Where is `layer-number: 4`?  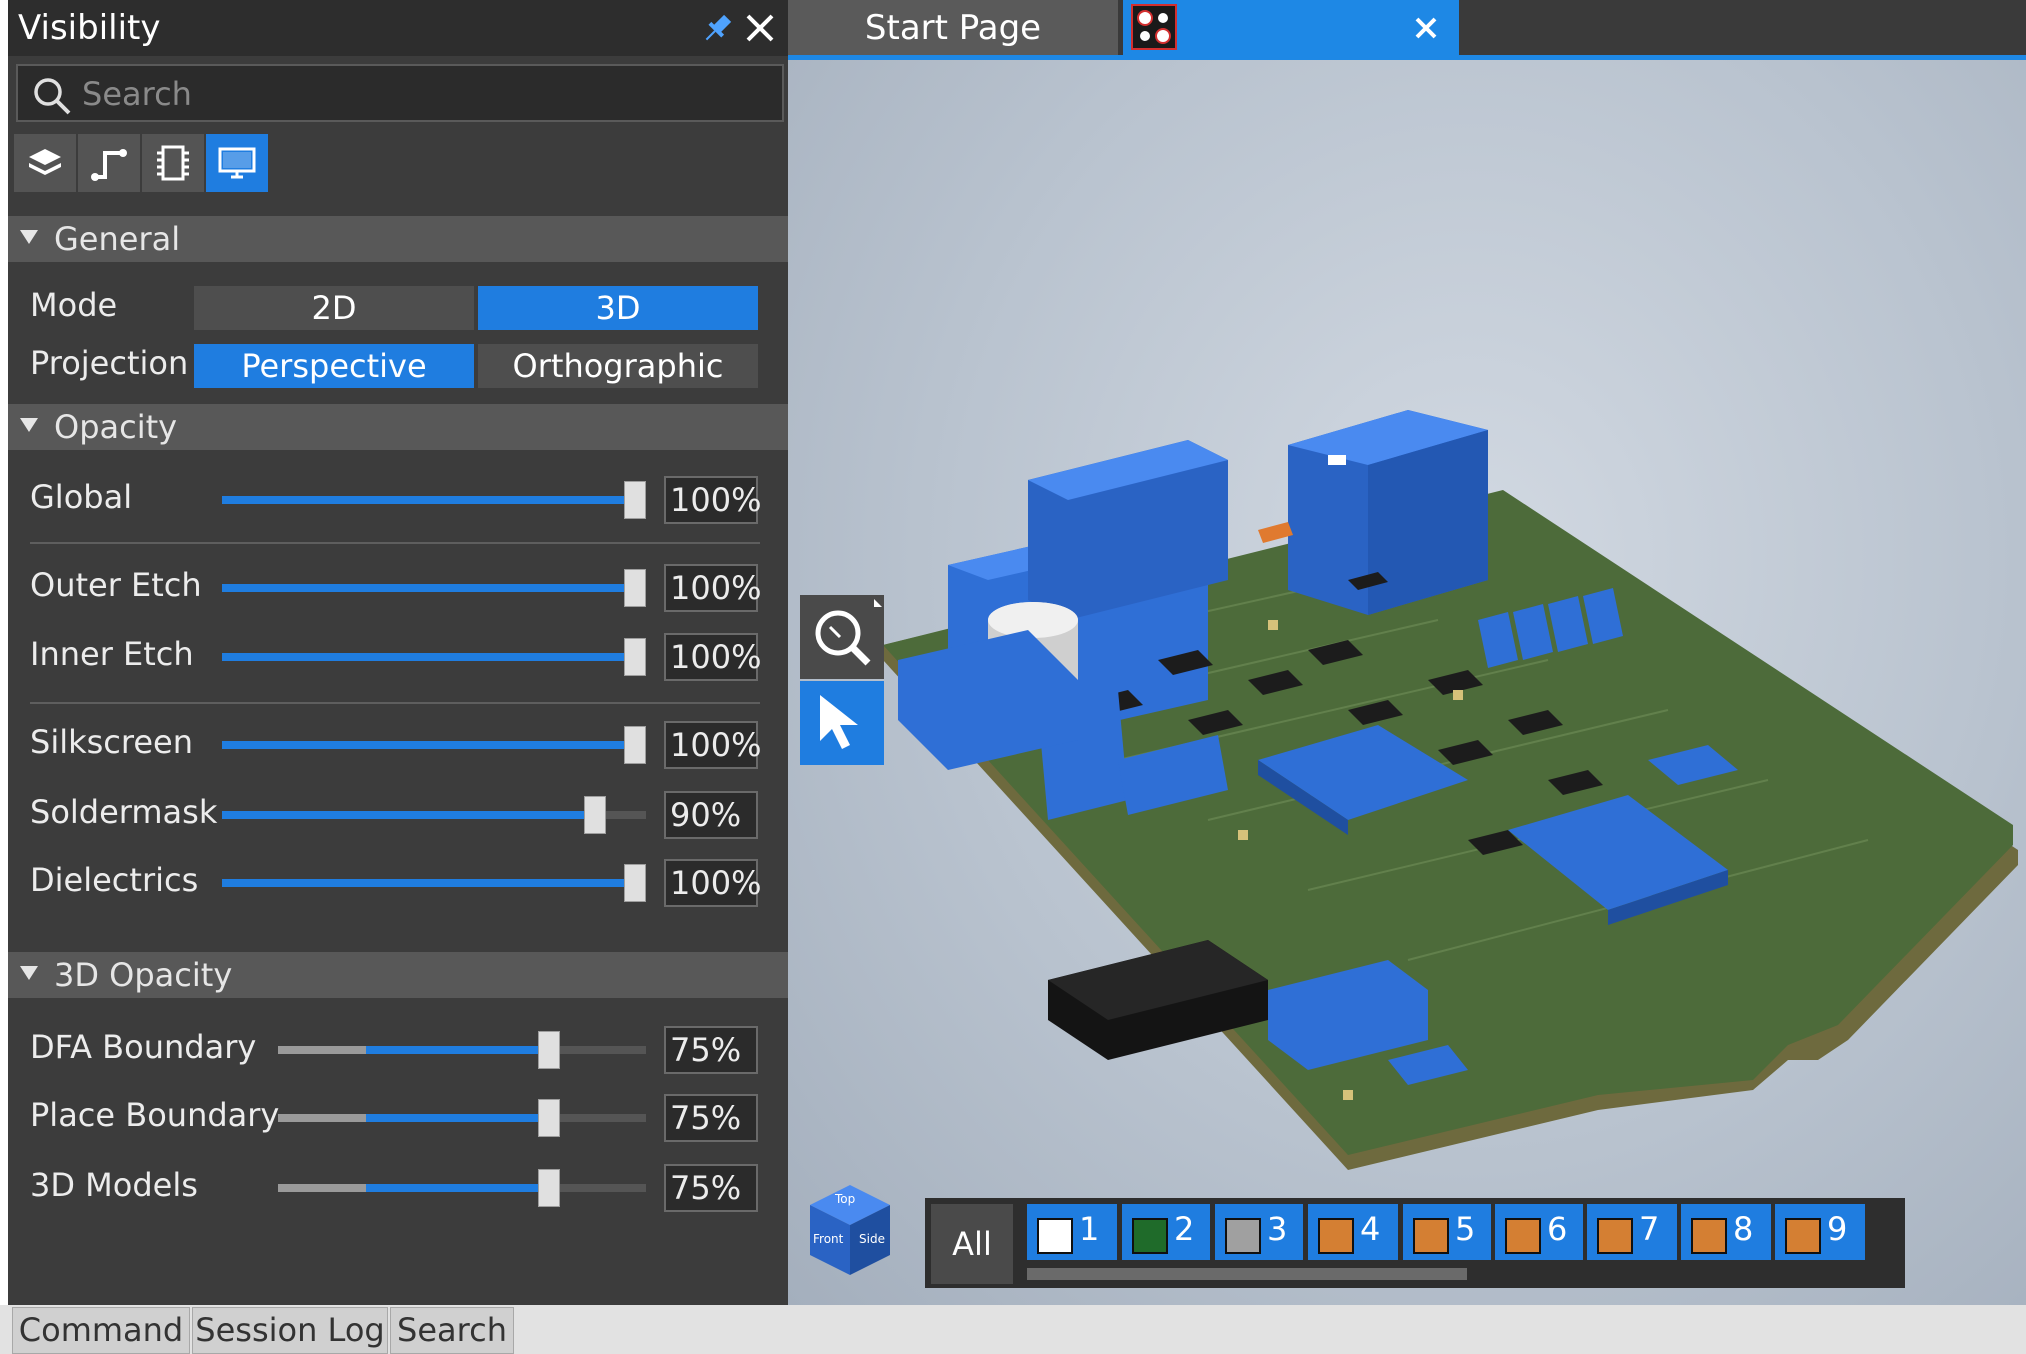
layer-number: 4 is located at coordinates (1370, 1229).